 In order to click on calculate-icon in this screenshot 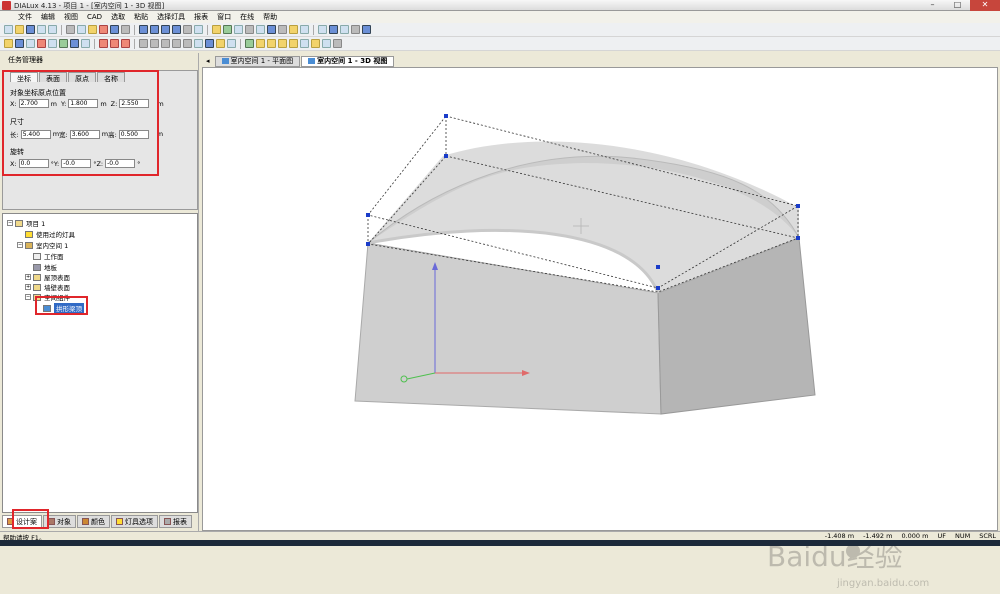, I will do `click(216, 29)`.